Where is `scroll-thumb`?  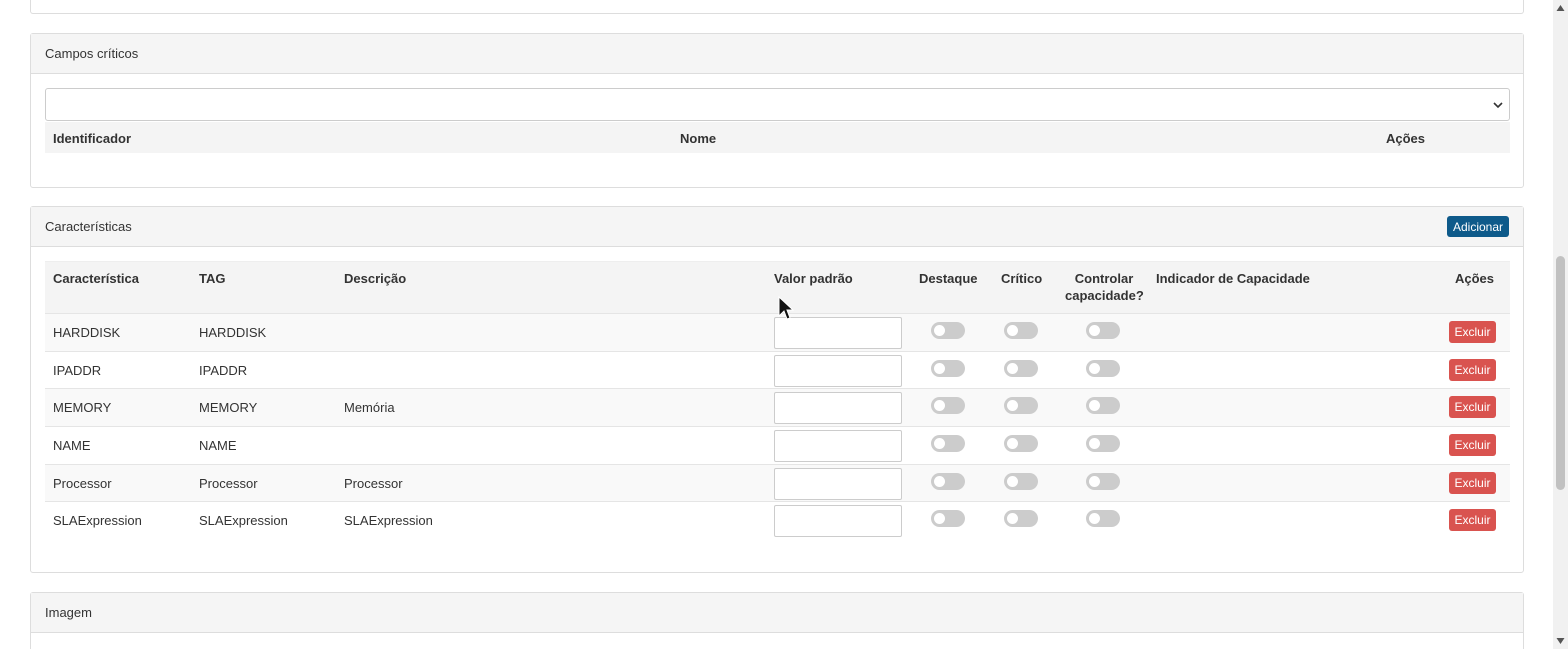
scroll-thumb is located at coordinates (1560, 373).